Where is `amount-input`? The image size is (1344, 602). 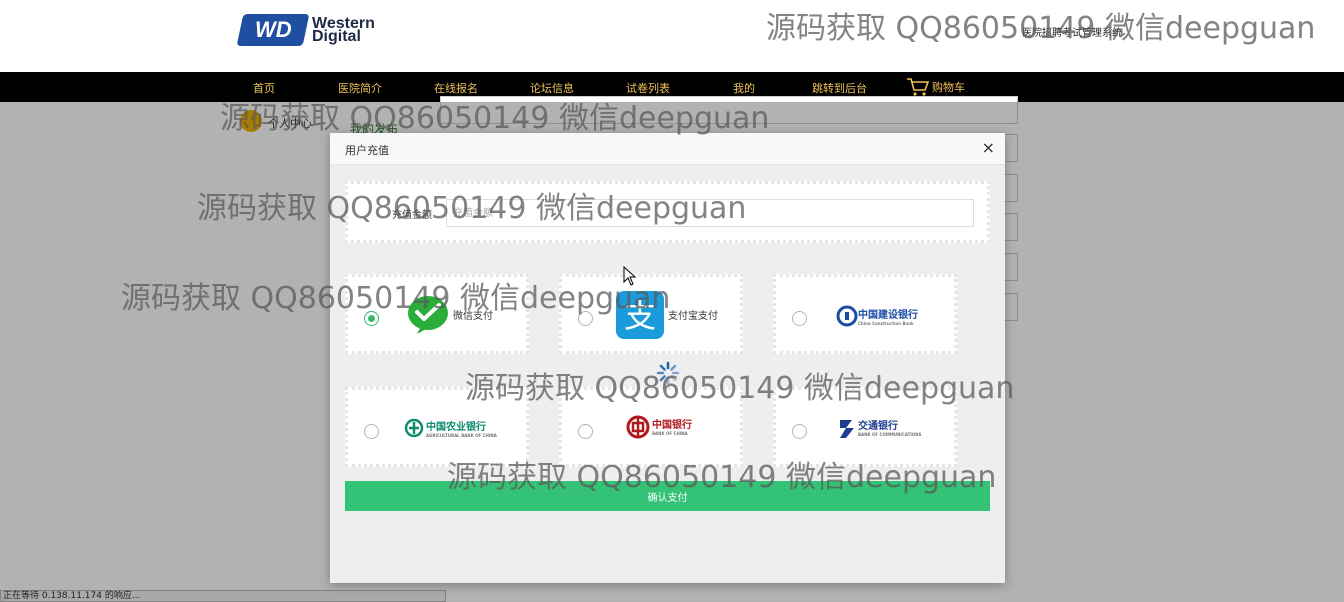
amount-input is located at coordinates (710, 213).